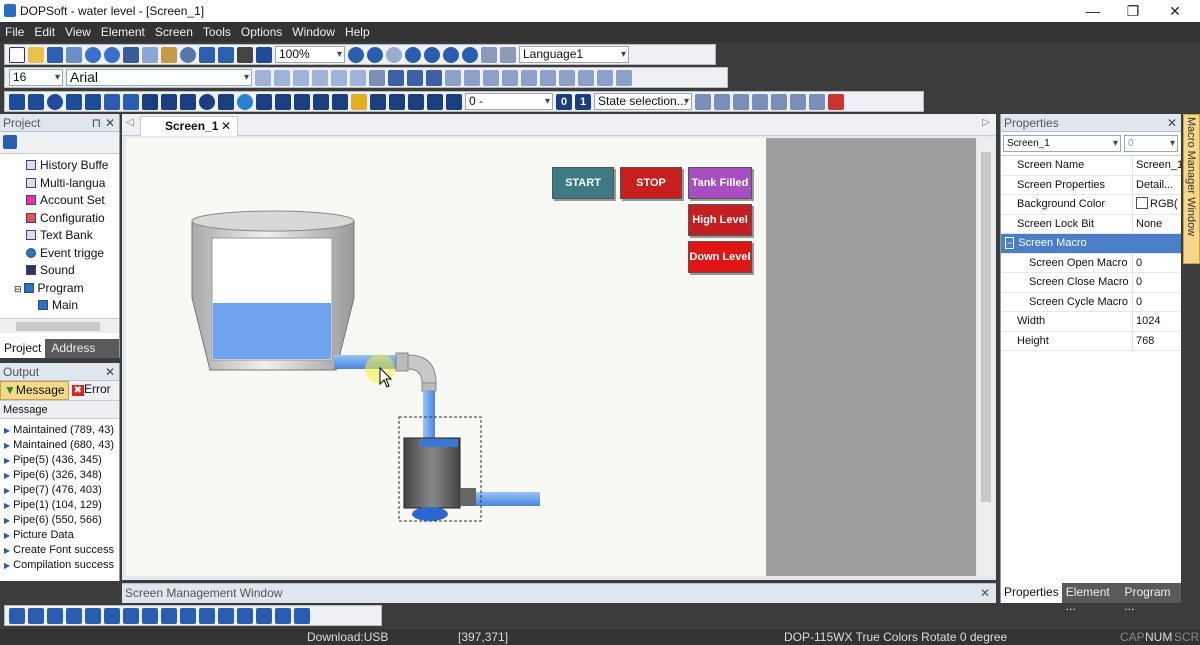 The height and width of the screenshot is (645, 1200). Describe the element at coordinates (1091, 341) in the screenshot. I see `property-row: Height 768` at that location.